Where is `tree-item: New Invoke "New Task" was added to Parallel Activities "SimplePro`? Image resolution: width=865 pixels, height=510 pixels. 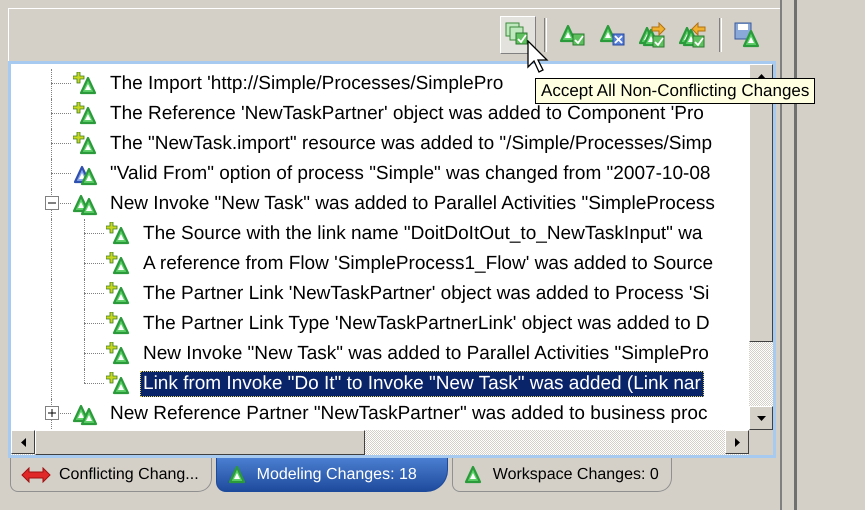
tree-item: New Invoke "New Task" was added to Parallel Activities "SimplePro is located at coordinates (426, 354).